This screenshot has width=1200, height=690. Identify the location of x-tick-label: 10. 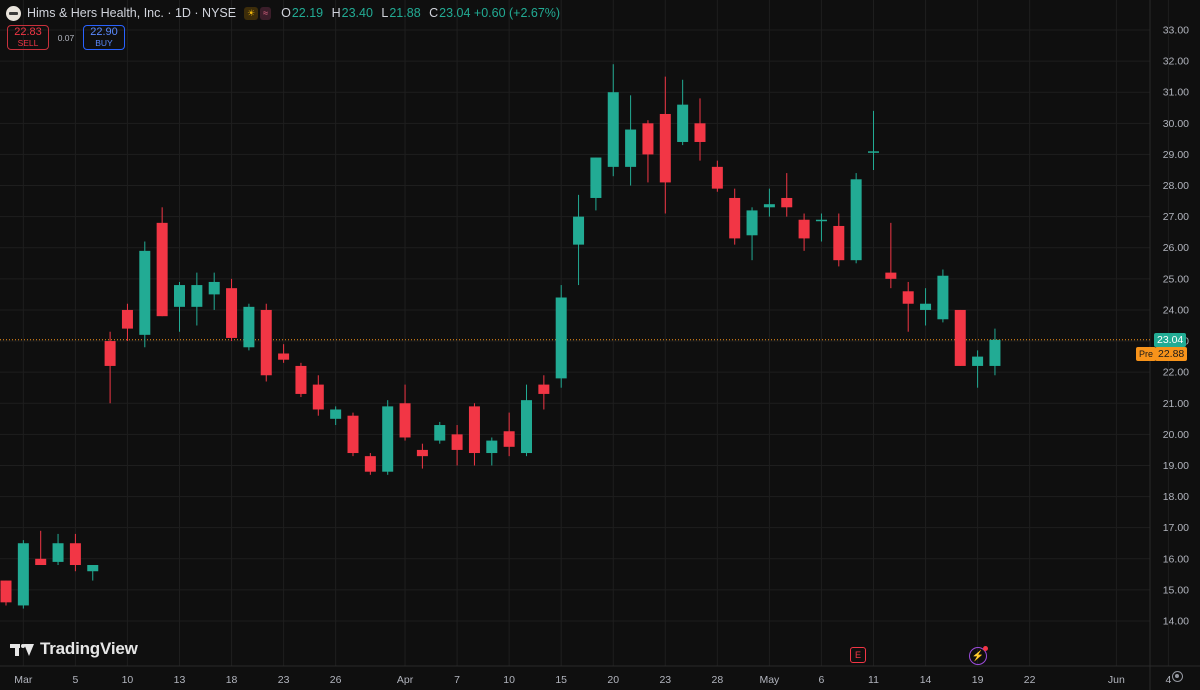
(128, 680).